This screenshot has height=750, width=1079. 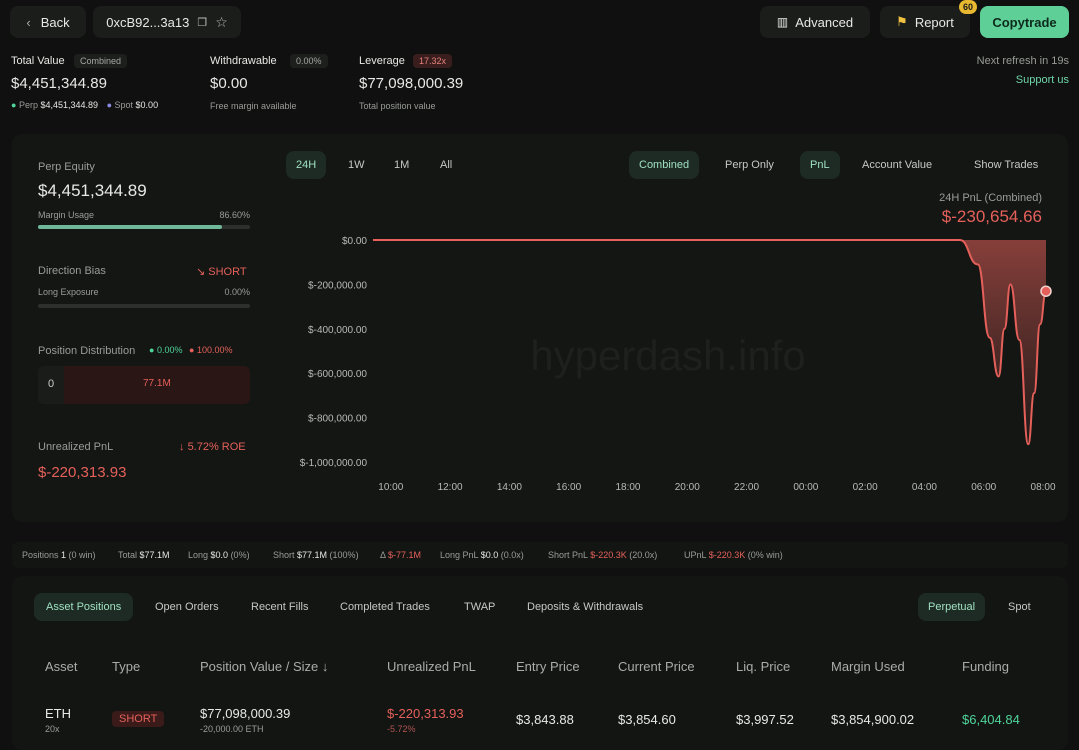 What do you see at coordinates (285, 555) in the screenshot?
I see `stat-label: Short` at bounding box center [285, 555].